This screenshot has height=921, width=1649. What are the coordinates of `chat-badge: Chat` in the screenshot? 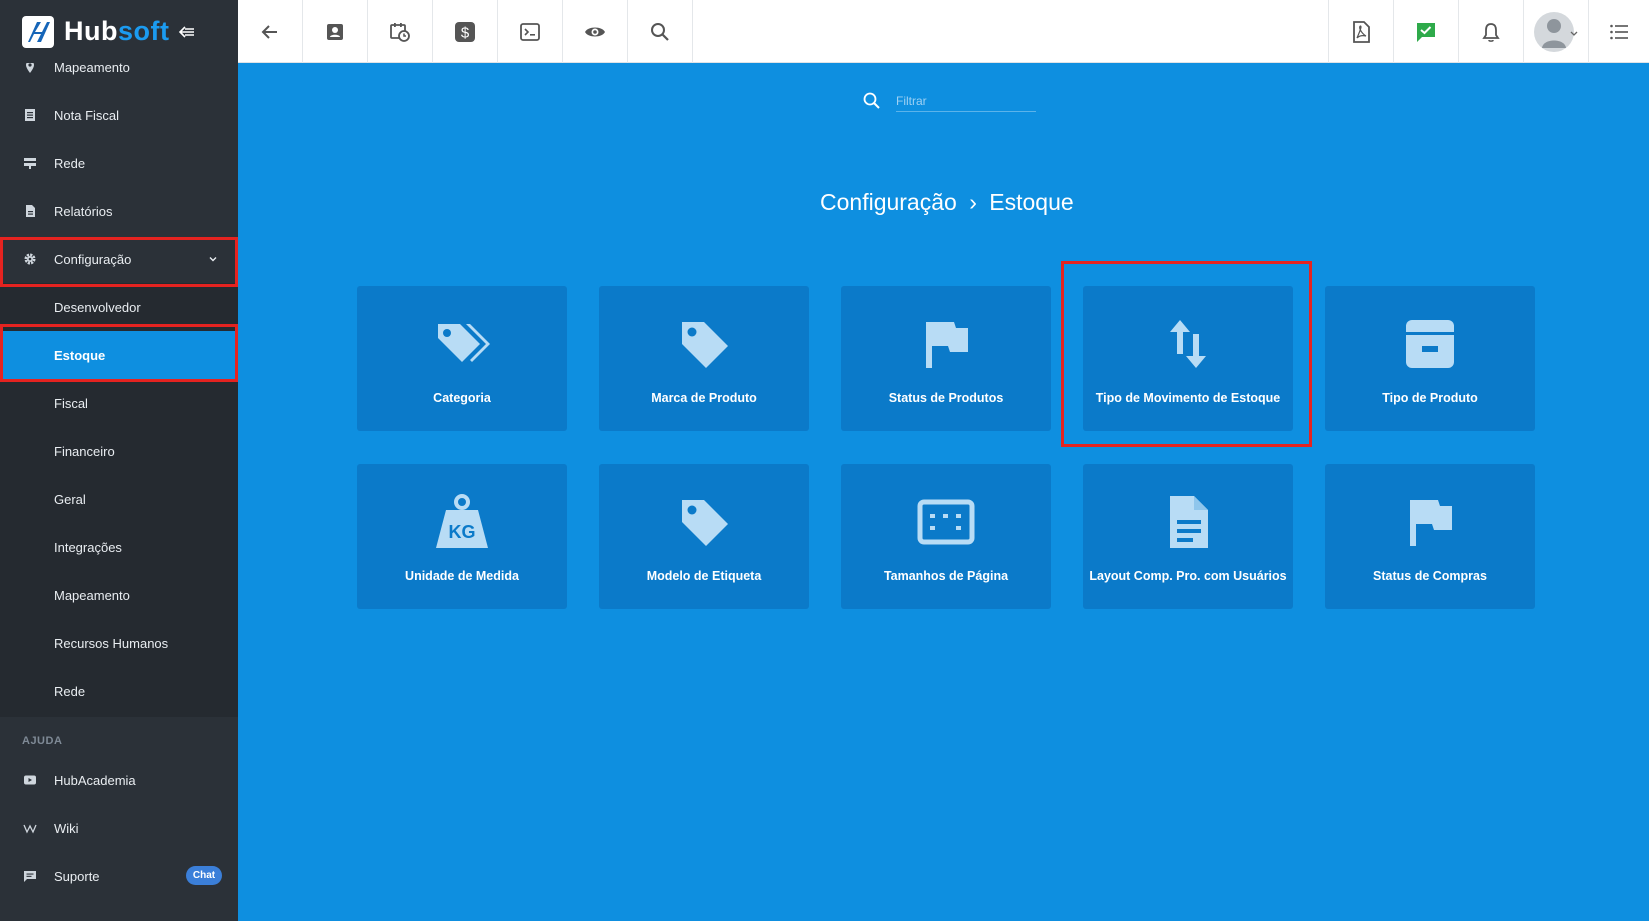 It's located at (204, 875).